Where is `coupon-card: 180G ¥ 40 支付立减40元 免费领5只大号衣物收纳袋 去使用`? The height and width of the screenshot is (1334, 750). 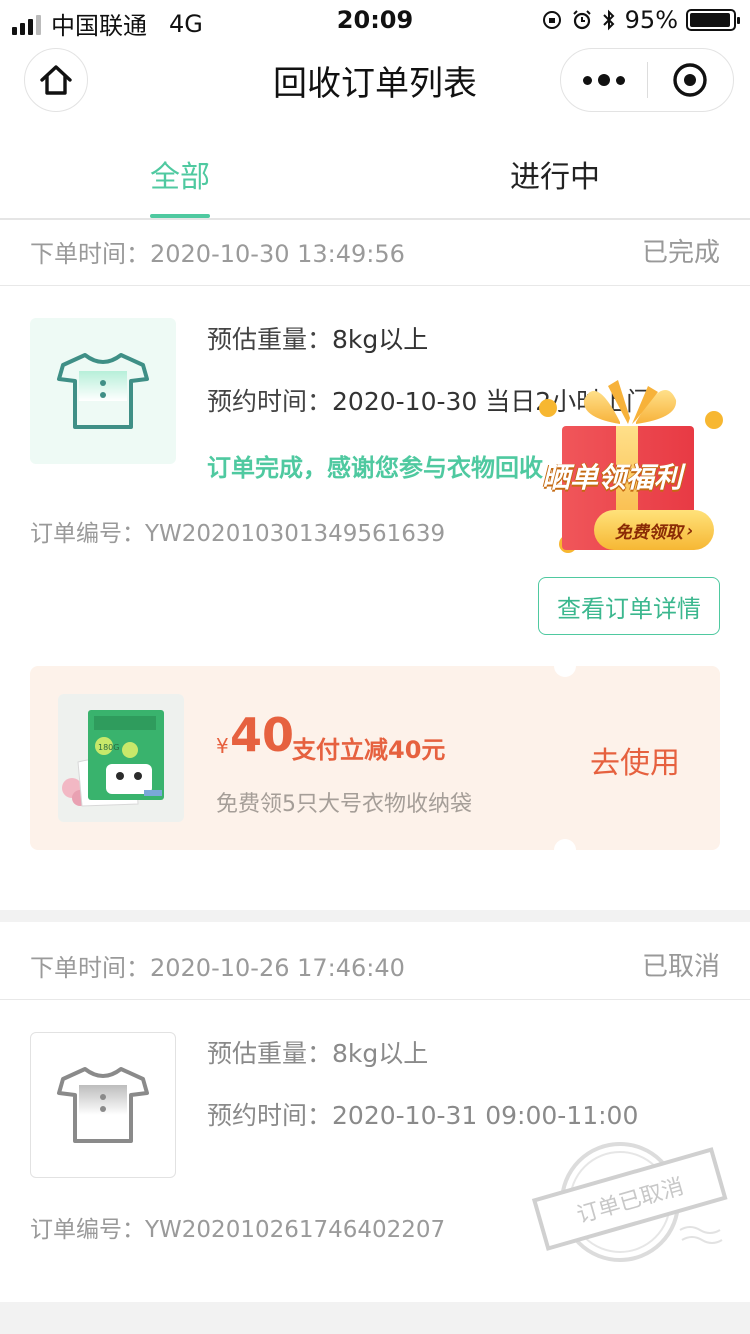 coupon-card: 180G ¥ 40 支付立减40元 免费领5只大号衣物收纳袋 去使用 is located at coordinates (375, 758).